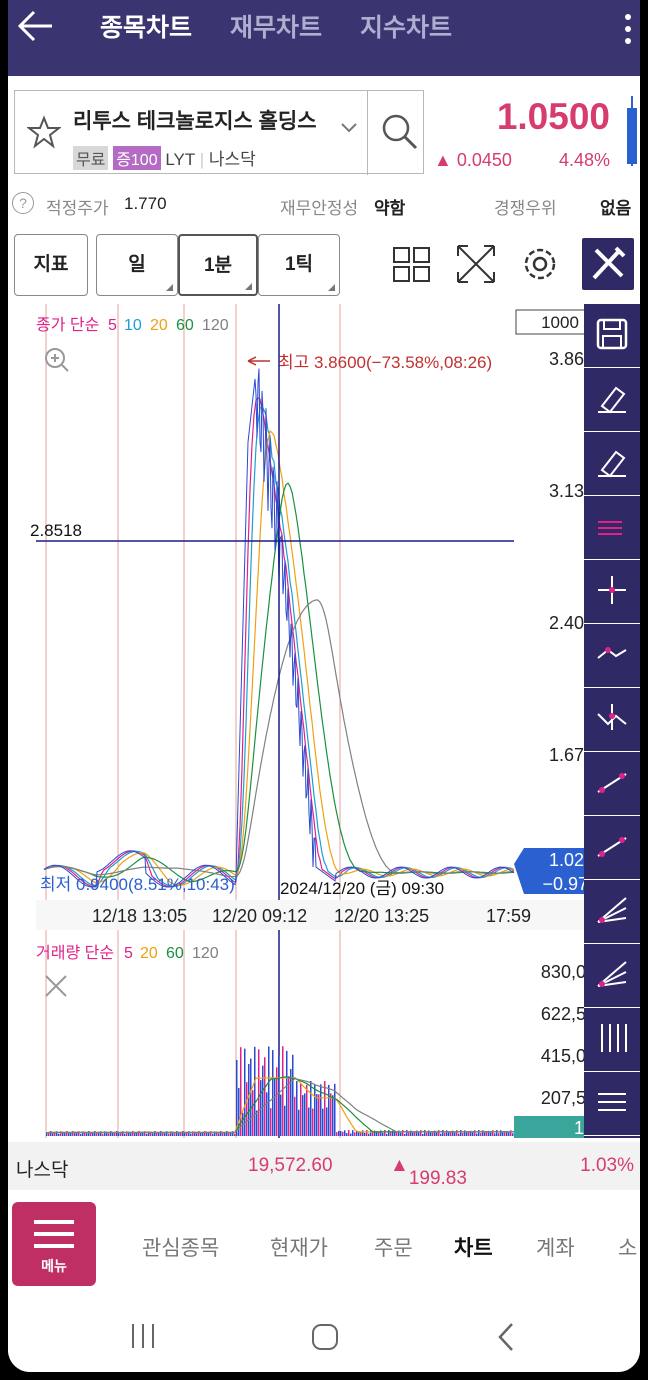  What do you see at coordinates (428, 1172) in the screenshot?
I see `index-change: ▲ 199.83` at bounding box center [428, 1172].